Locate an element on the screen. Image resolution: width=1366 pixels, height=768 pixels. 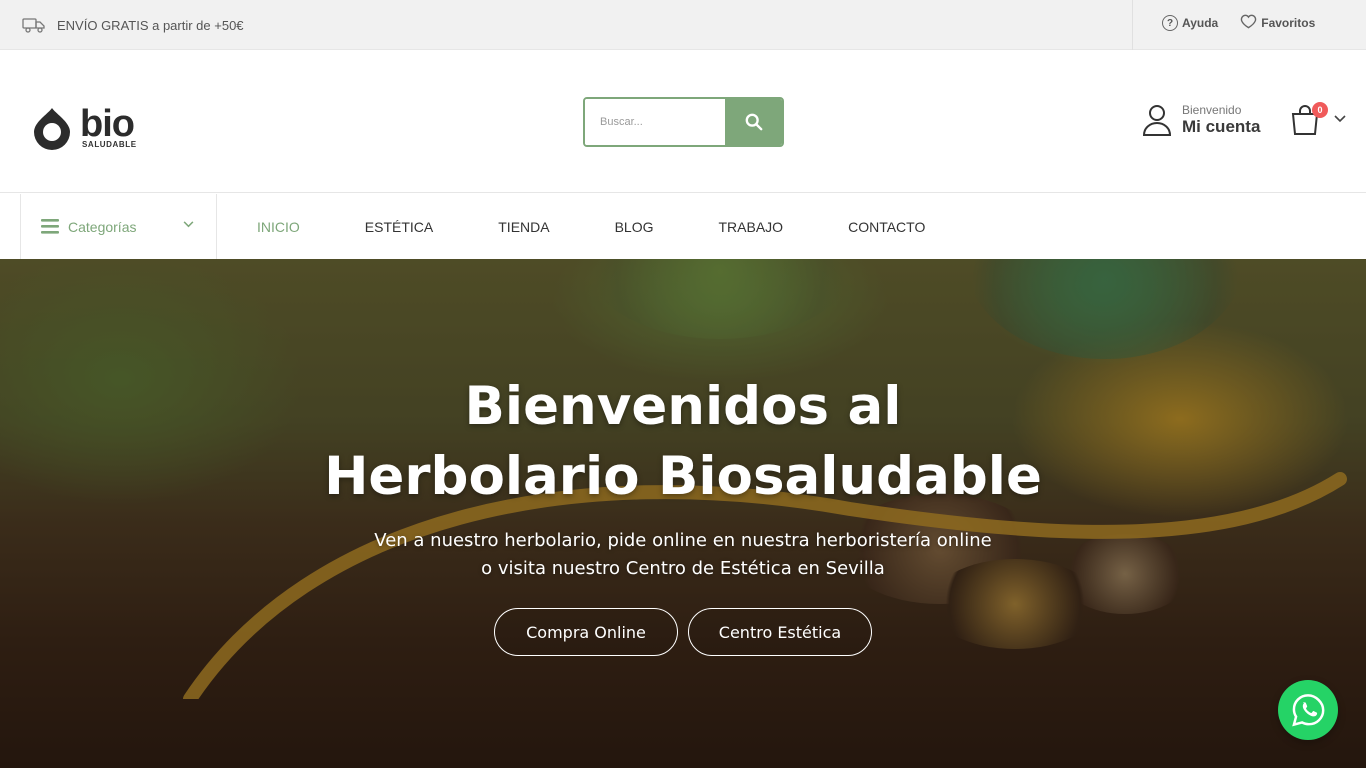
site-logo: bio SALUDABLE is located at coordinates (87, 127).